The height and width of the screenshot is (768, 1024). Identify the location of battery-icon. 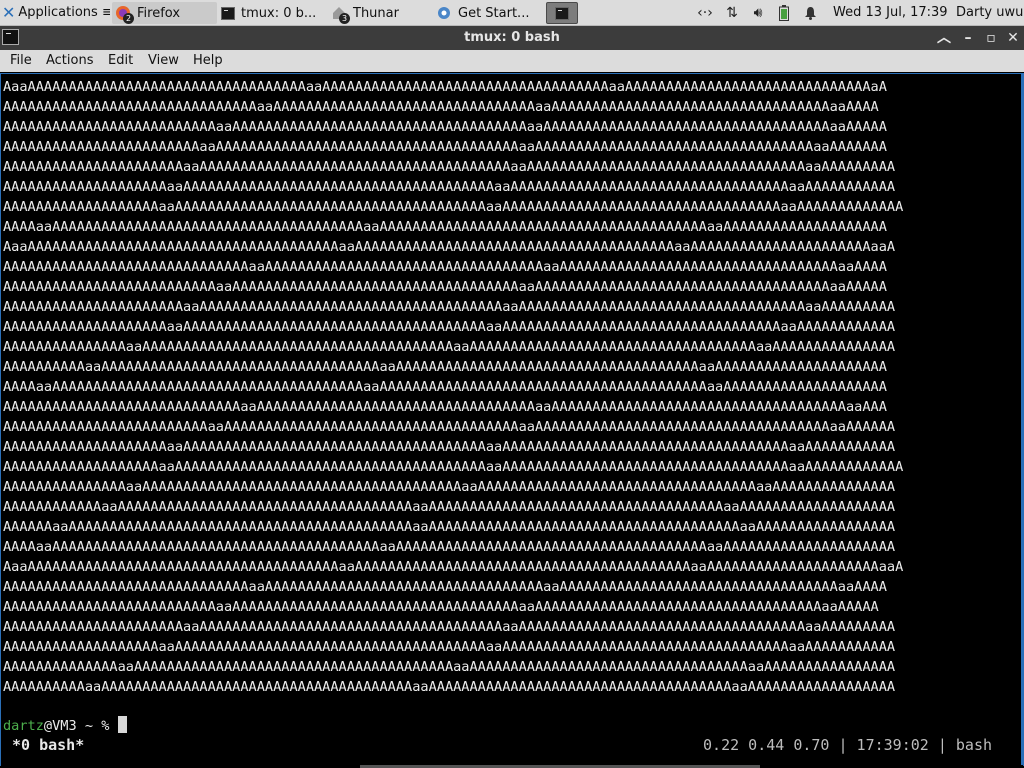
(784, 12).